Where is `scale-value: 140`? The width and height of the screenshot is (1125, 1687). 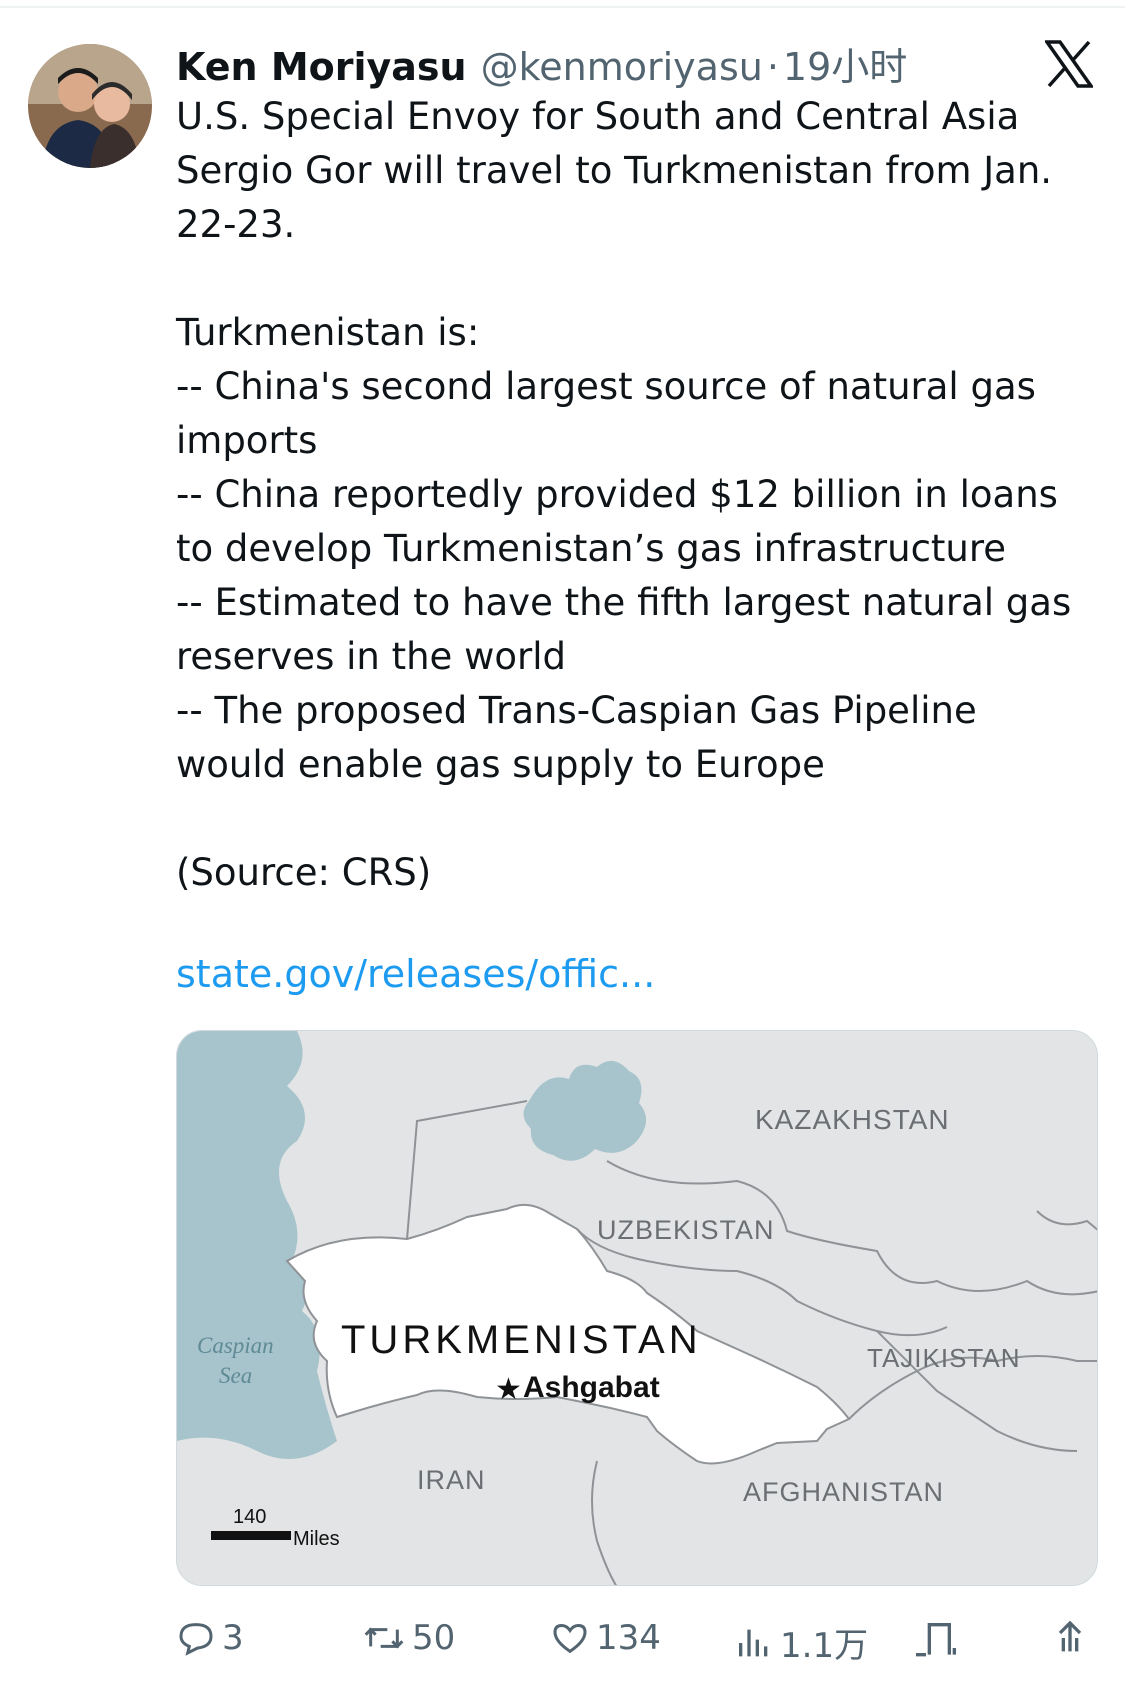
scale-value: 140 is located at coordinates (249, 1517).